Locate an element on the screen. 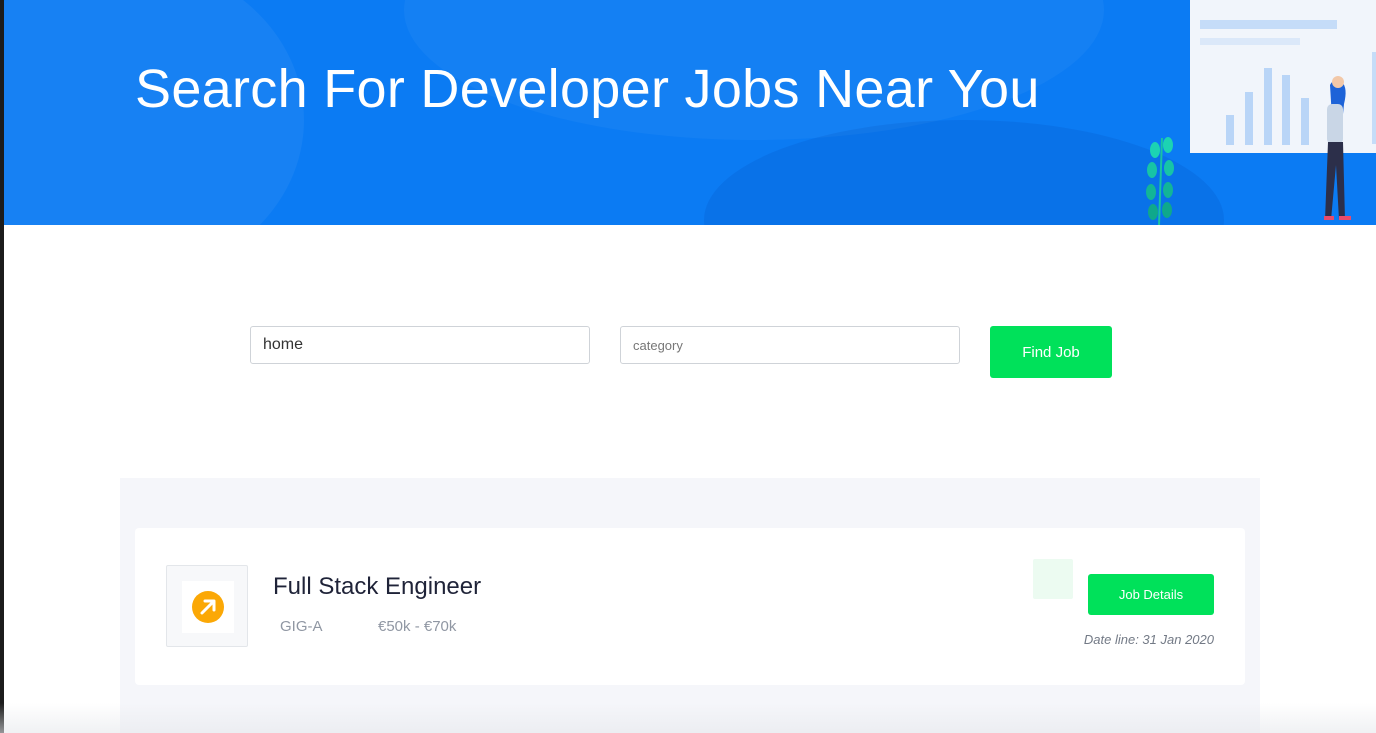 The height and width of the screenshot is (733, 1376). viewport-fade is located at coordinates (688, 718).